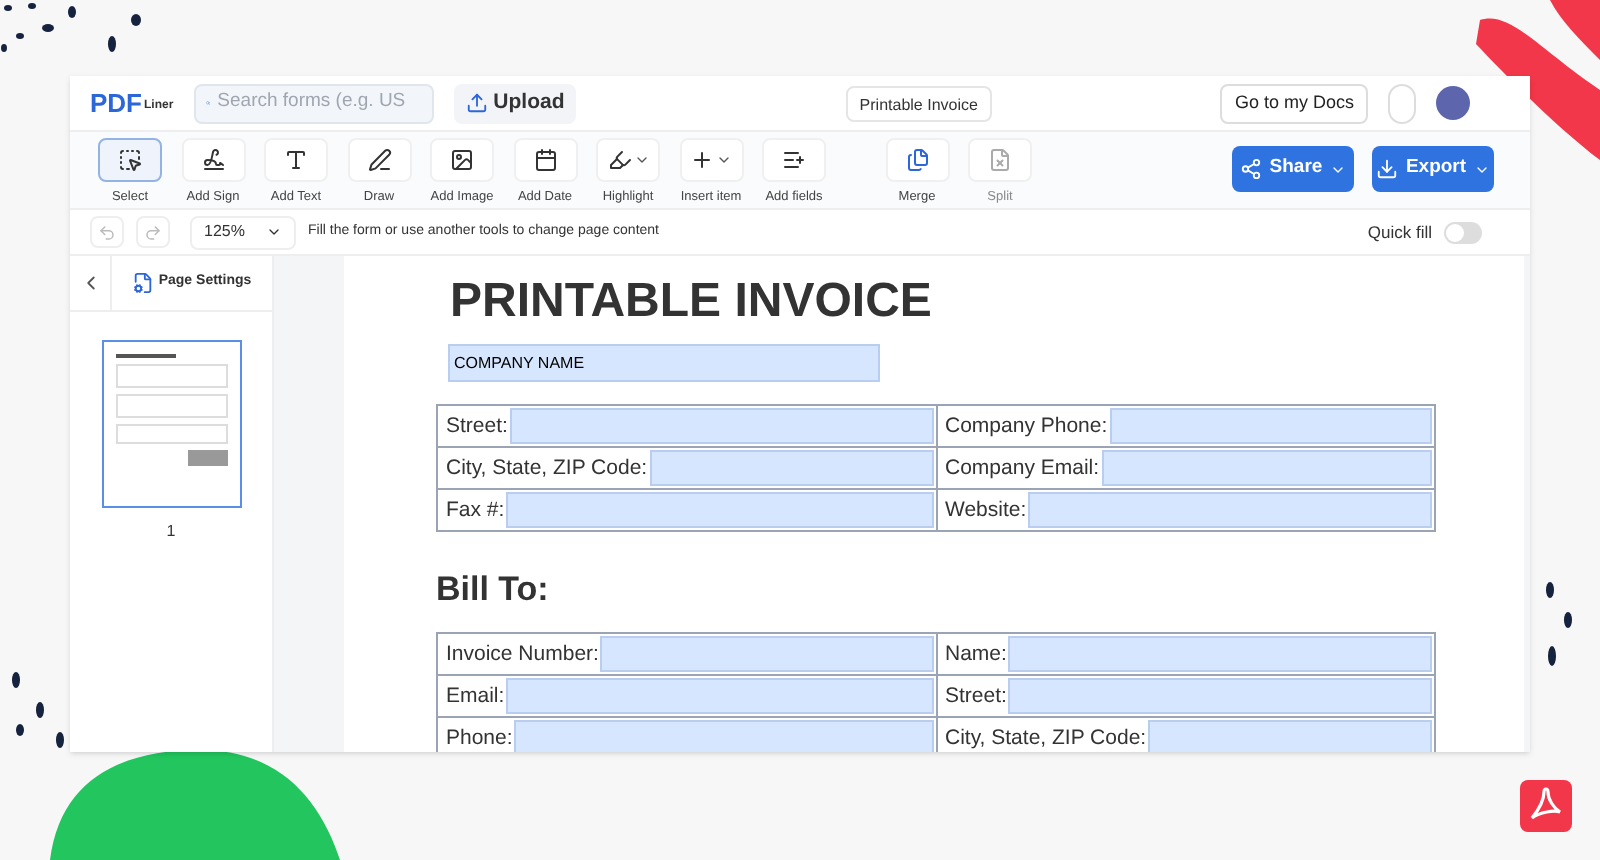 The image size is (1600, 860). I want to click on quick-fill-label: Quick fill, so click(1399, 232).